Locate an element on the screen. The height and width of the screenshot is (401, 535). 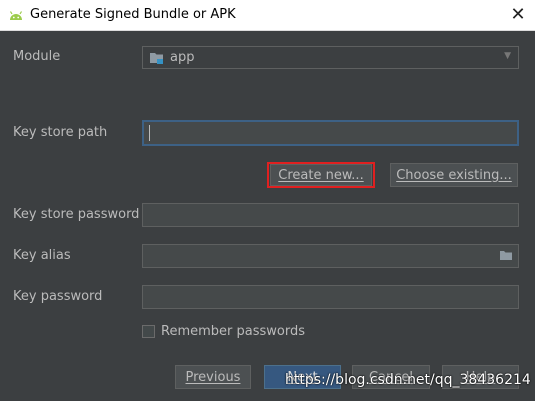
title-bar: Generate Signed Bundle or APK ✕ is located at coordinates (267, 15).